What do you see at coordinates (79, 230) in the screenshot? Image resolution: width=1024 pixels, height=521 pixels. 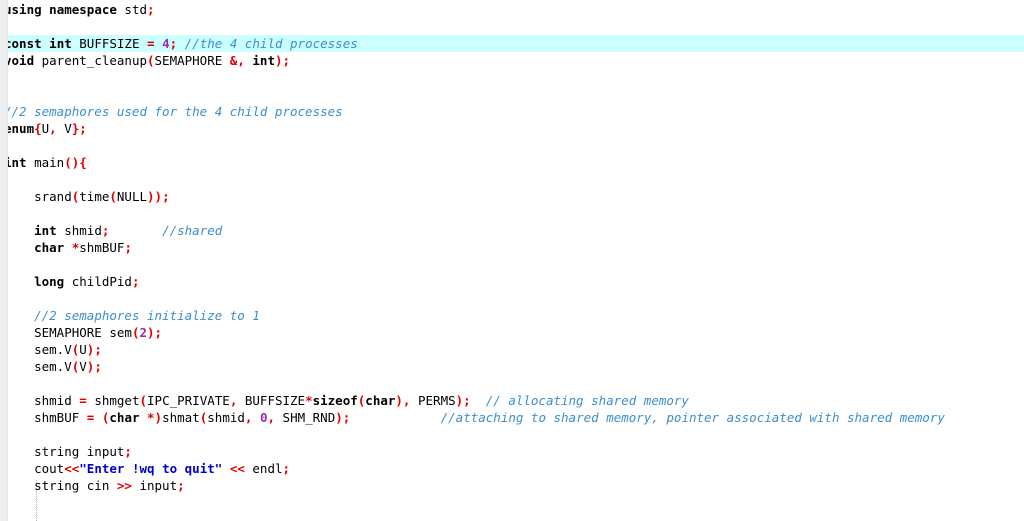 I see `token-id: shmid` at bounding box center [79, 230].